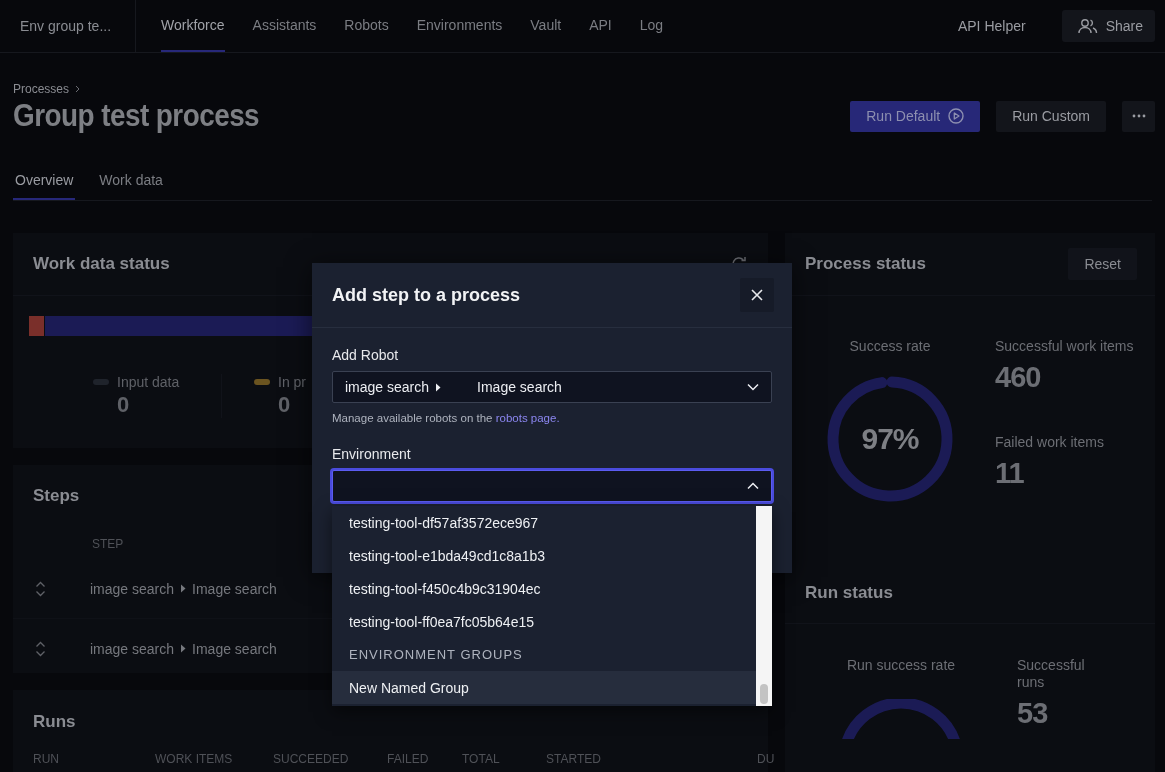  Describe the element at coordinates (124, 405) in the screenshot. I see `legend-value: 0` at that location.